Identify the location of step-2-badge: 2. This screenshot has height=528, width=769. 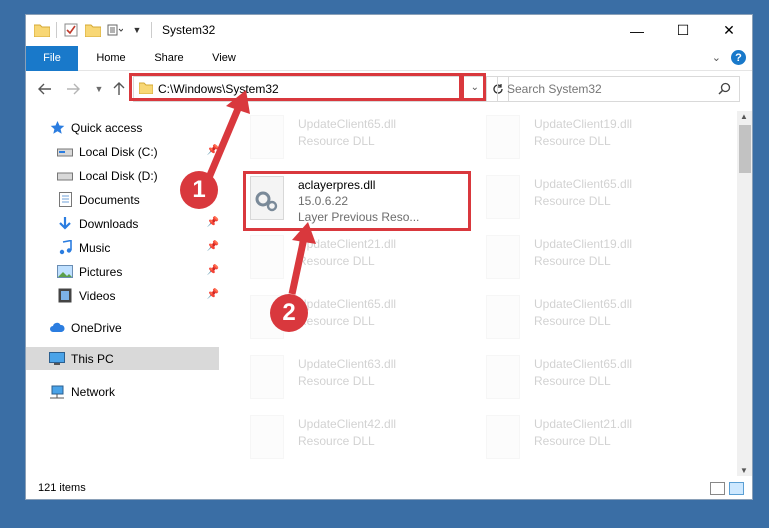
(289, 313).